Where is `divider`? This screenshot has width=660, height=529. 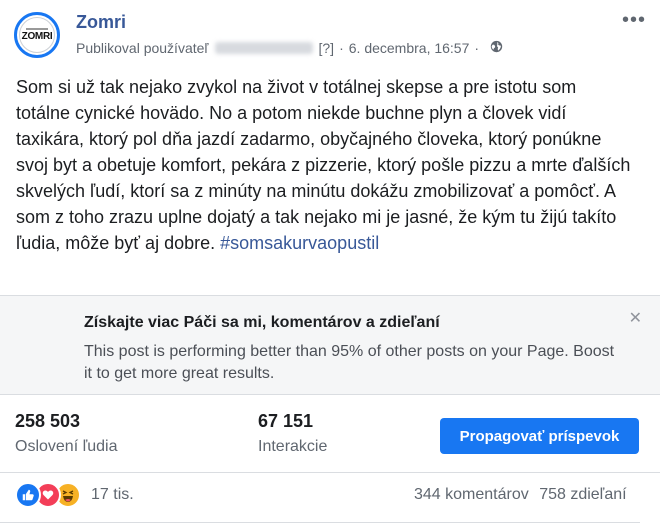
divider is located at coordinates (330, 472).